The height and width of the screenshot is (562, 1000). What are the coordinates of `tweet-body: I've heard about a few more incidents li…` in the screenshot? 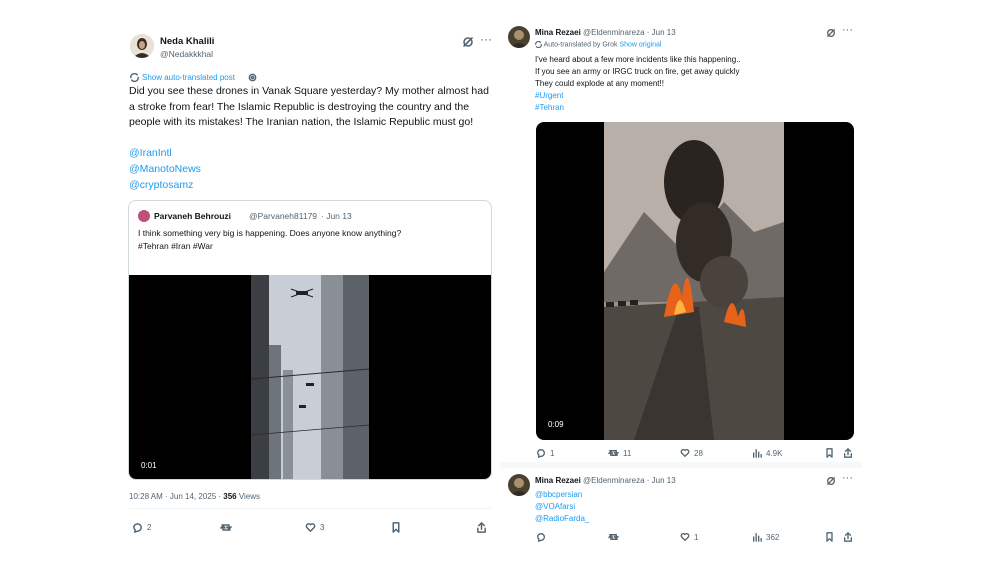 It's located at (638, 84).